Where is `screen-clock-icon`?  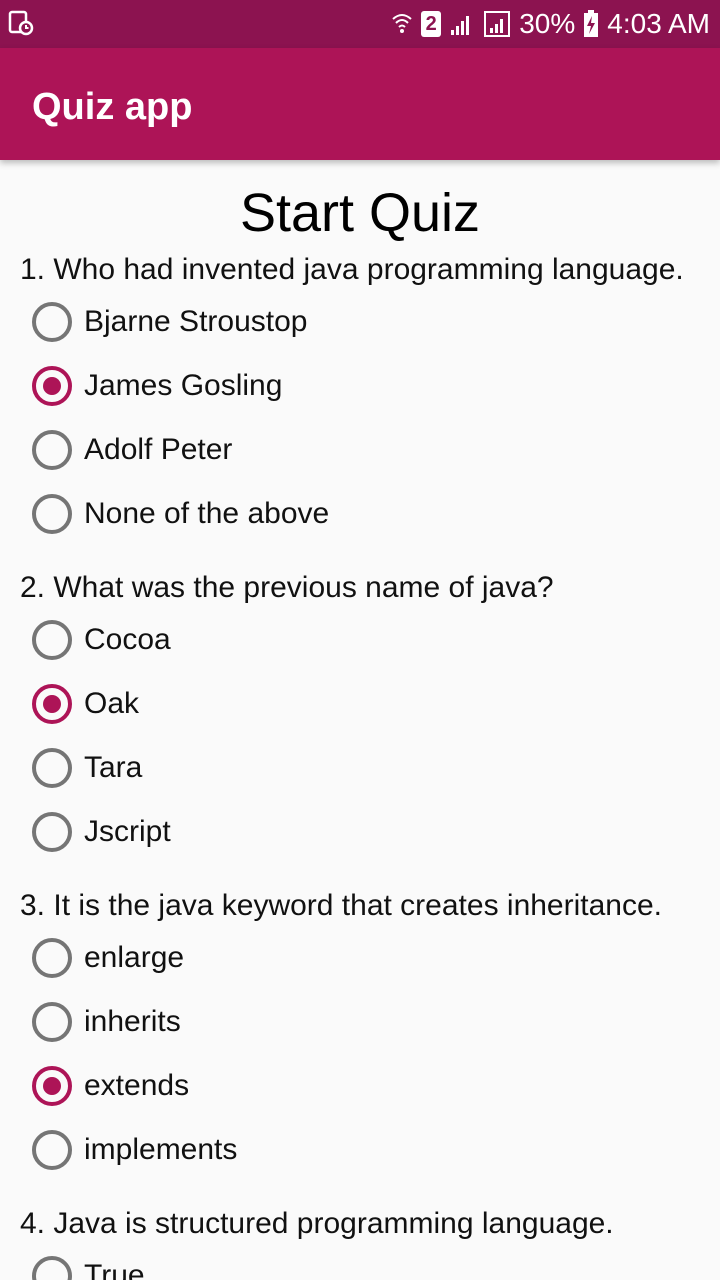 screen-clock-icon is located at coordinates (21, 23).